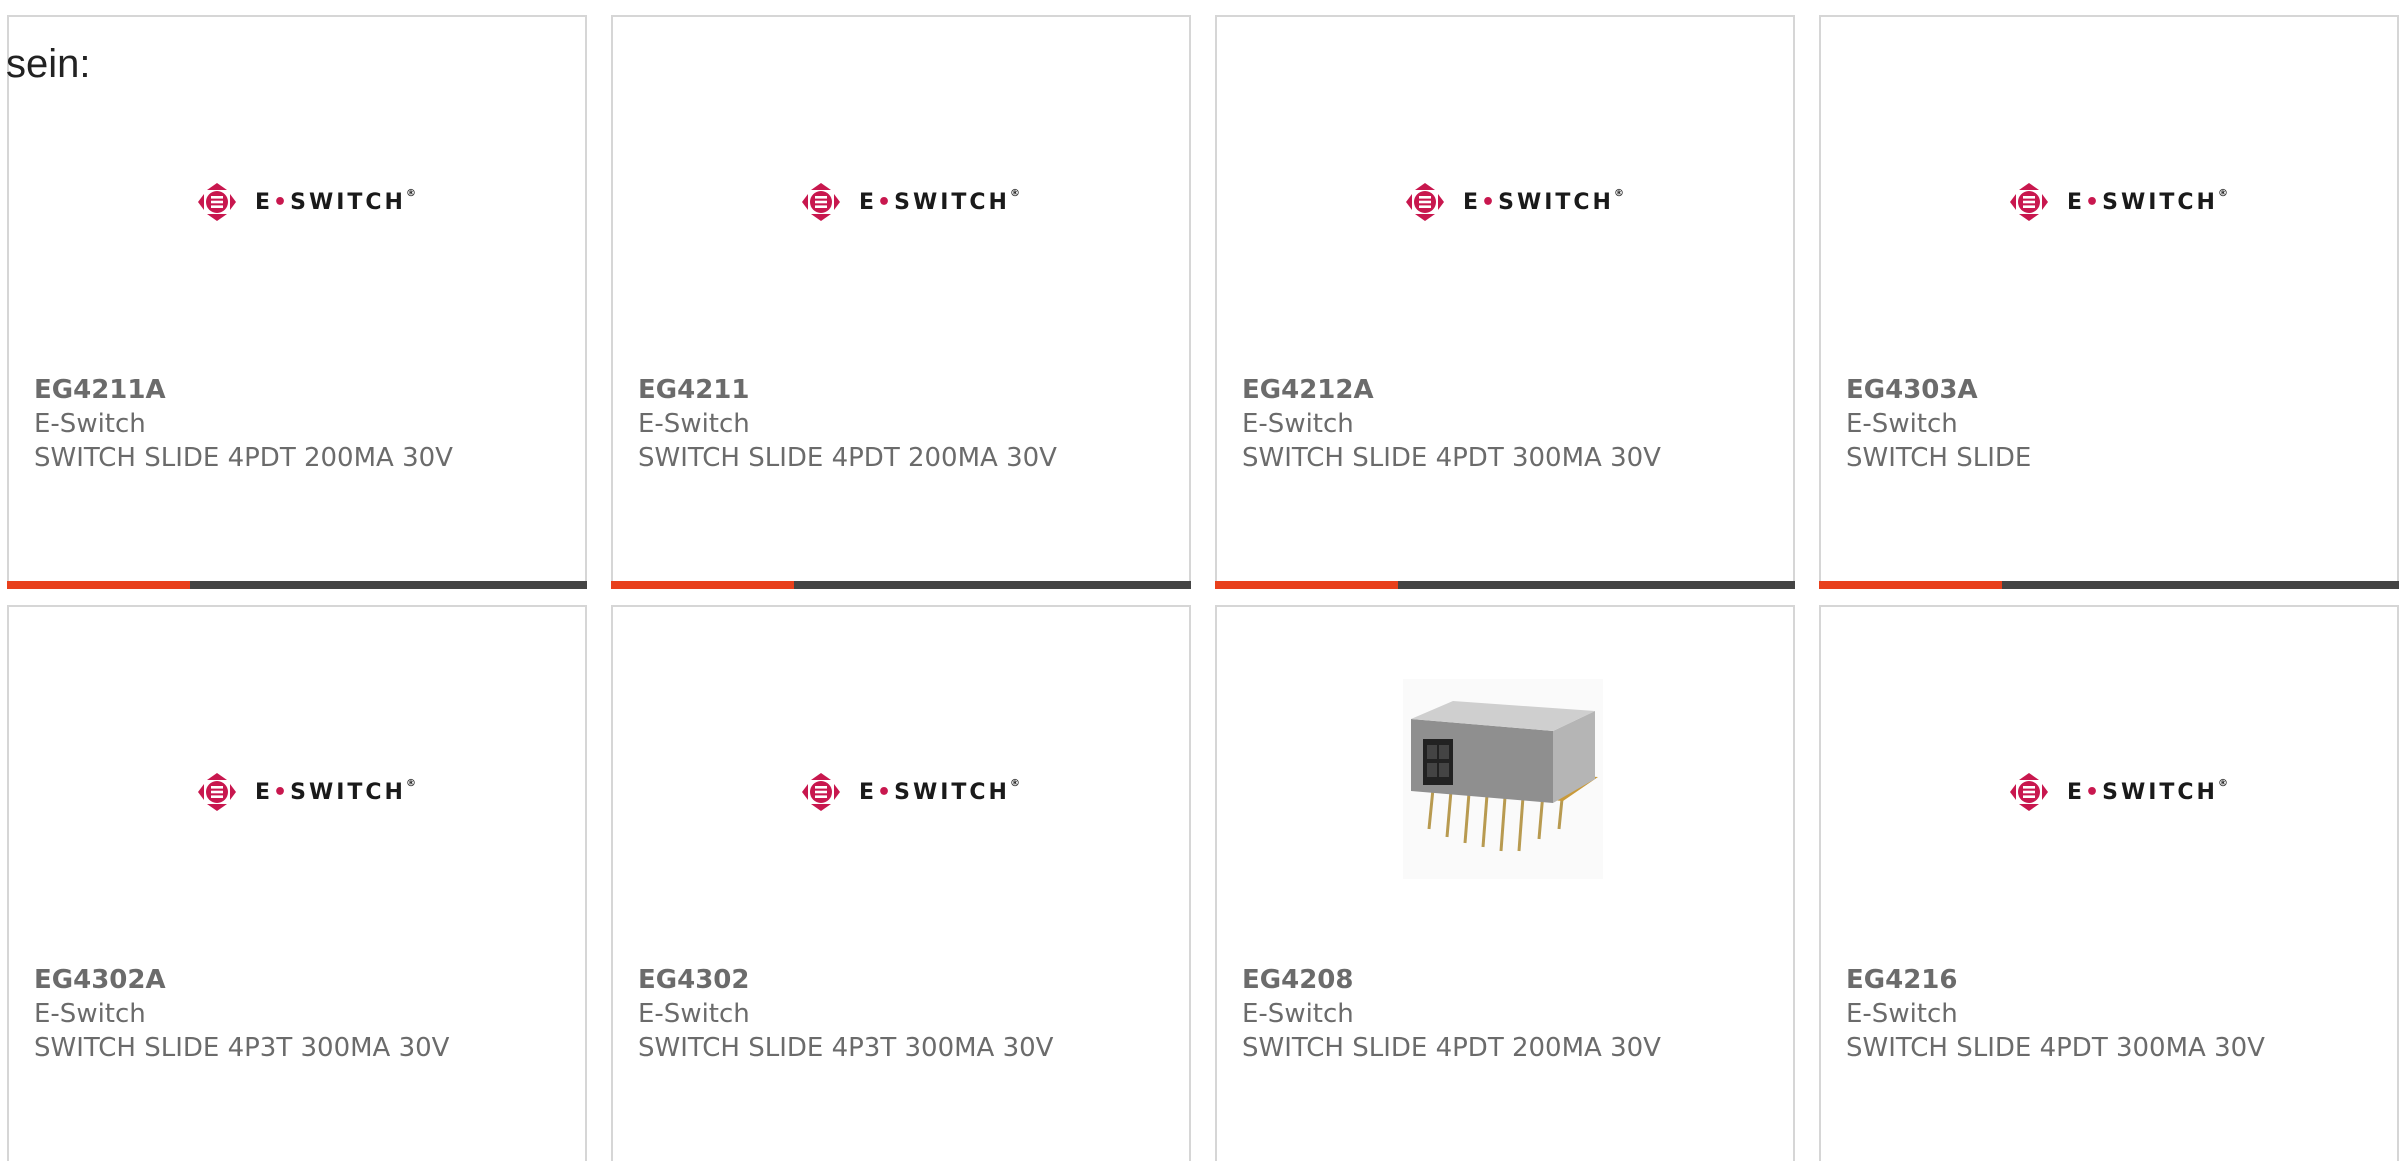 This screenshot has height=1161, width=2400. I want to click on part-number: EG4211, so click(847, 390).